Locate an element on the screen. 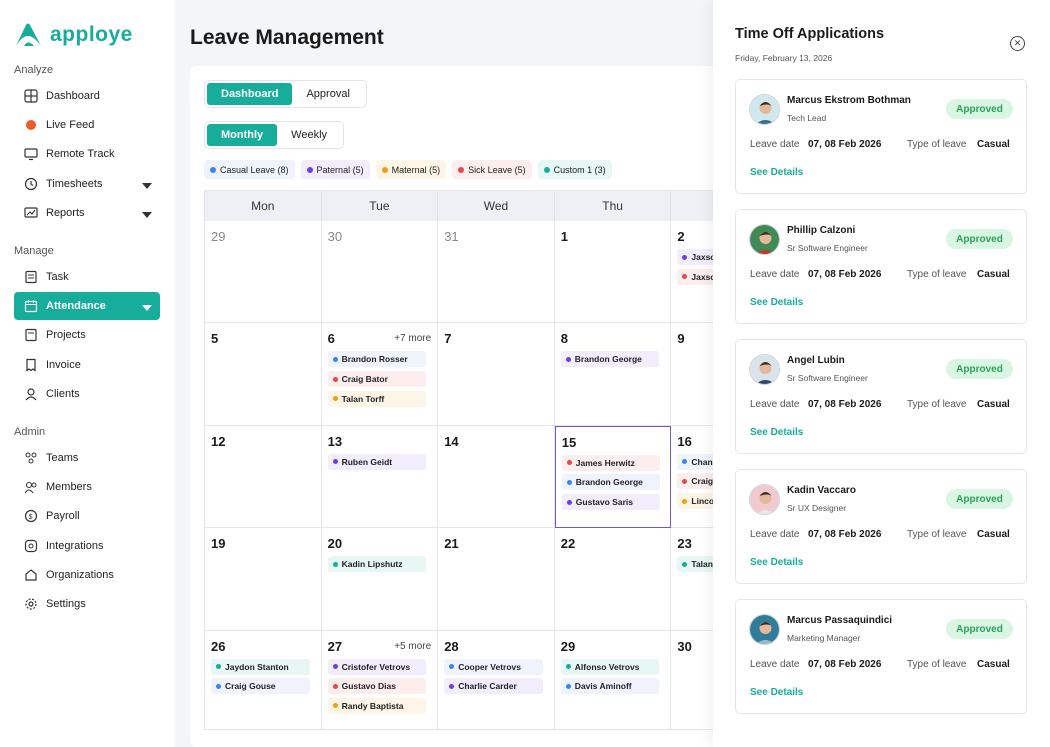  calendar-day-cell: 21 is located at coordinates (496, 579).